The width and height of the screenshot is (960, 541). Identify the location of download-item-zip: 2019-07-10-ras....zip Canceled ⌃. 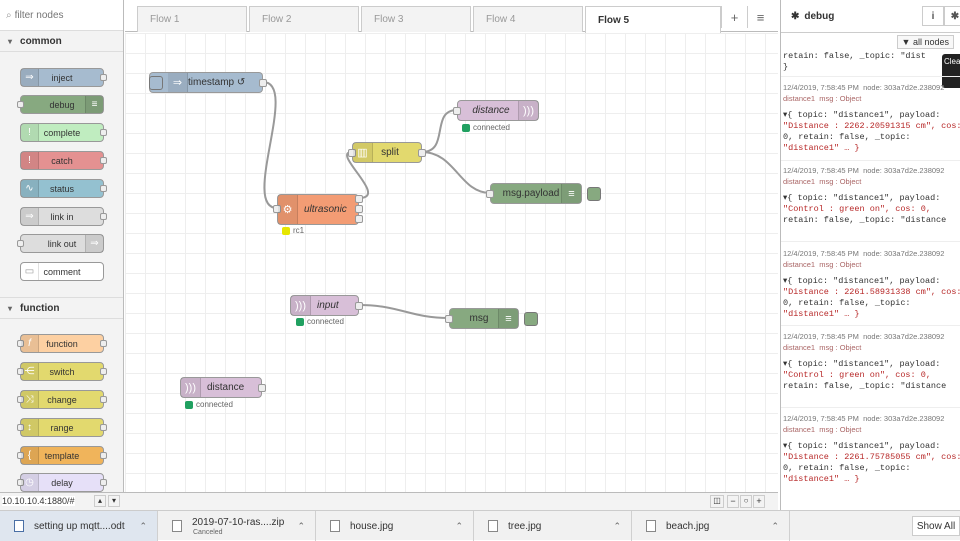
(237, 526).